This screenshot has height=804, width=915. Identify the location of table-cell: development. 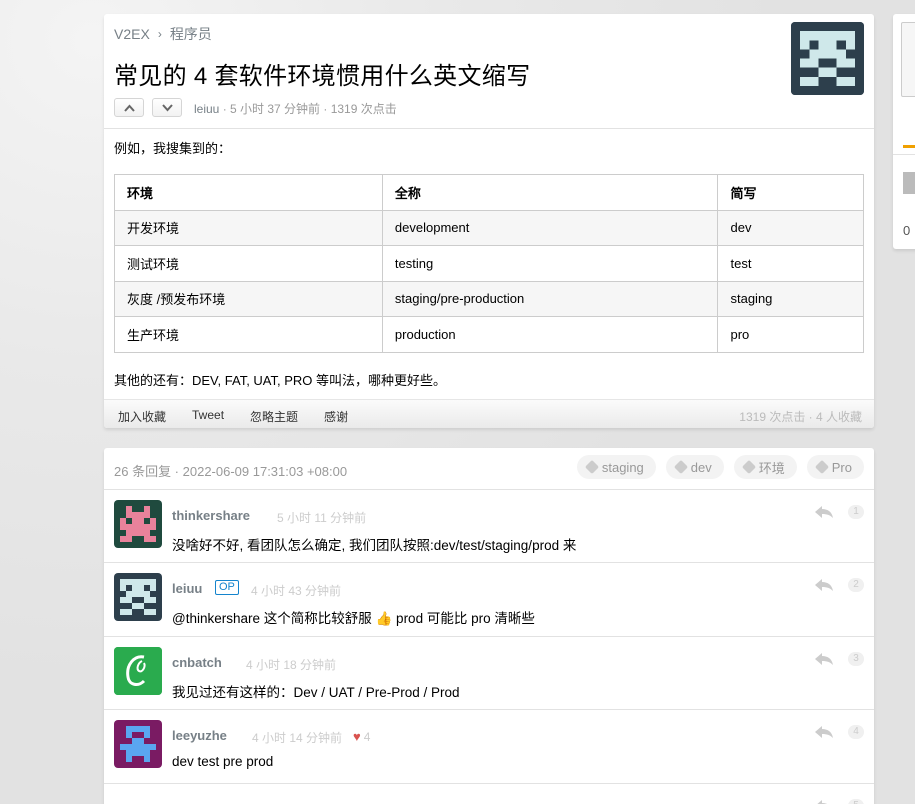
(550, 227).